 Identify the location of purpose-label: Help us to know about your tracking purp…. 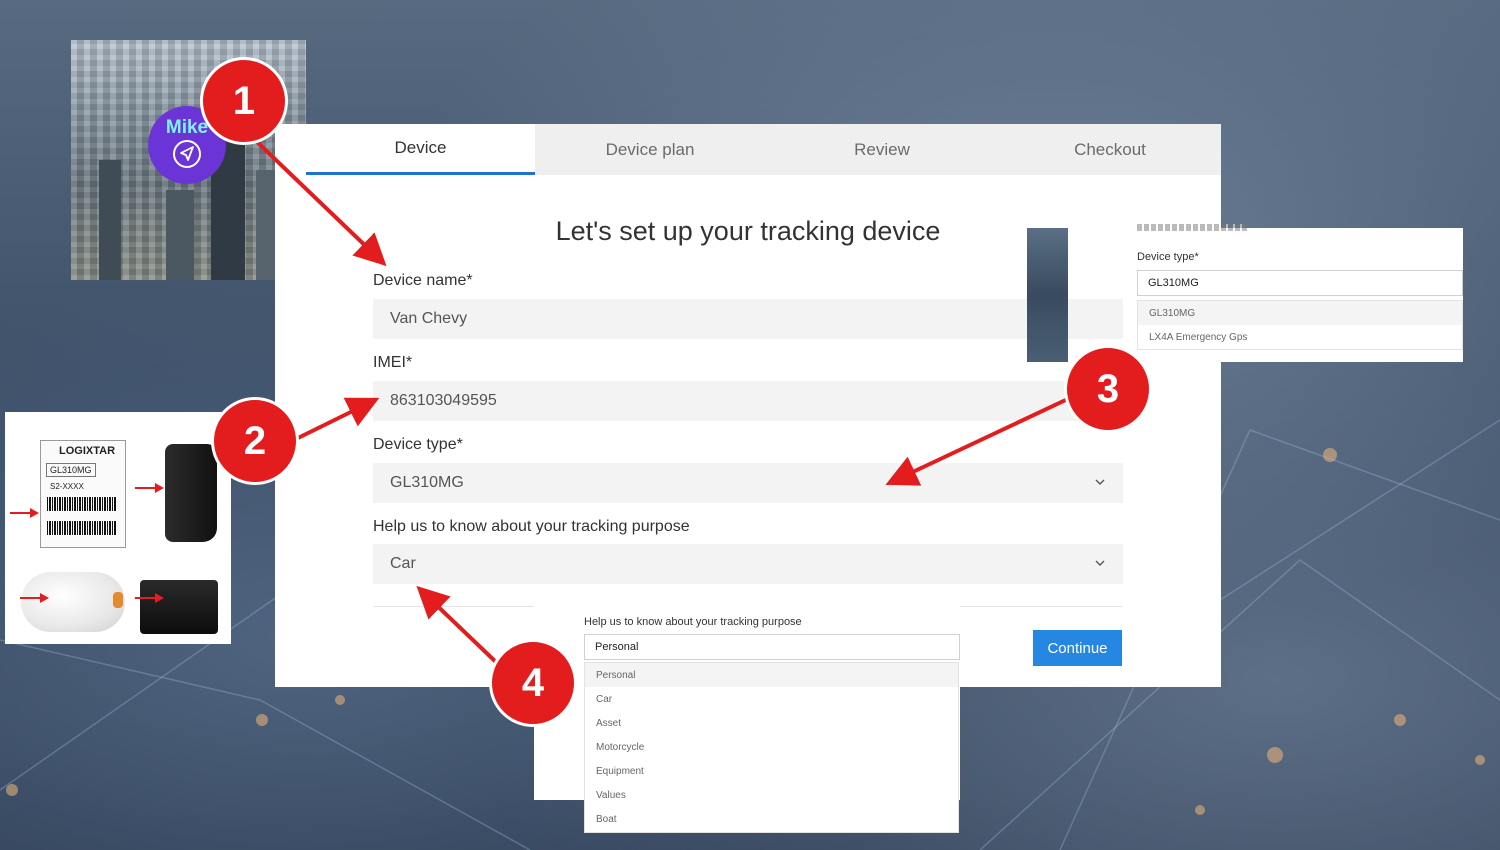
(531, 526).